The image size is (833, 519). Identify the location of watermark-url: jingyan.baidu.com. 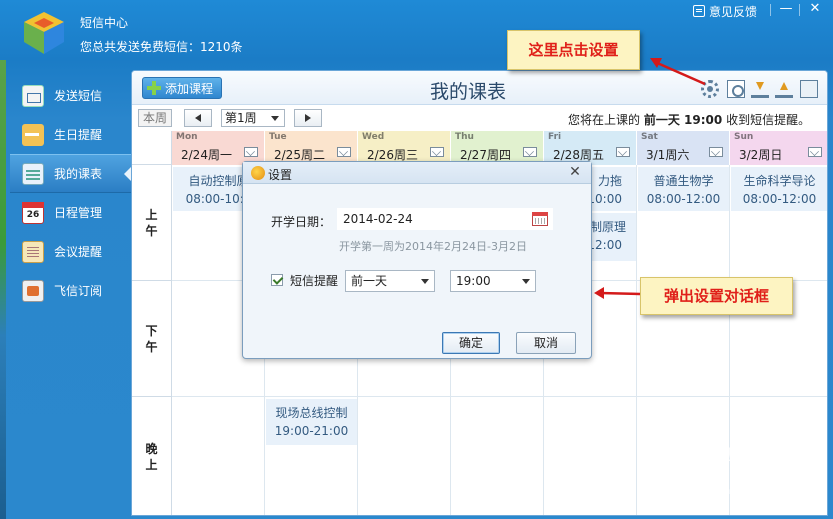
(724, 490).